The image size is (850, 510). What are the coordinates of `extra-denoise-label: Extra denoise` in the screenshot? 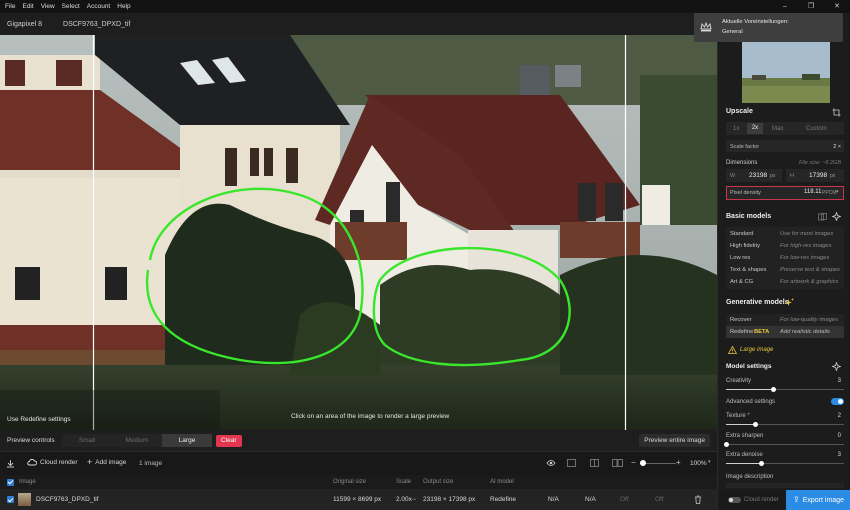 It's located at (744, 455).